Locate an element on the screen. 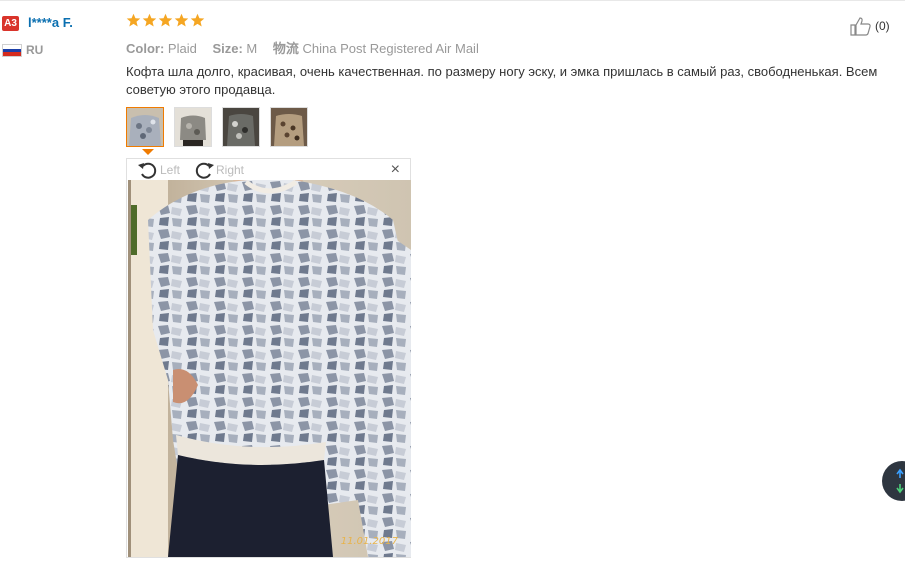 The image size is (905, 562). photo-date-stamp: 11.01.2017 is located at coordinates (369, 541).